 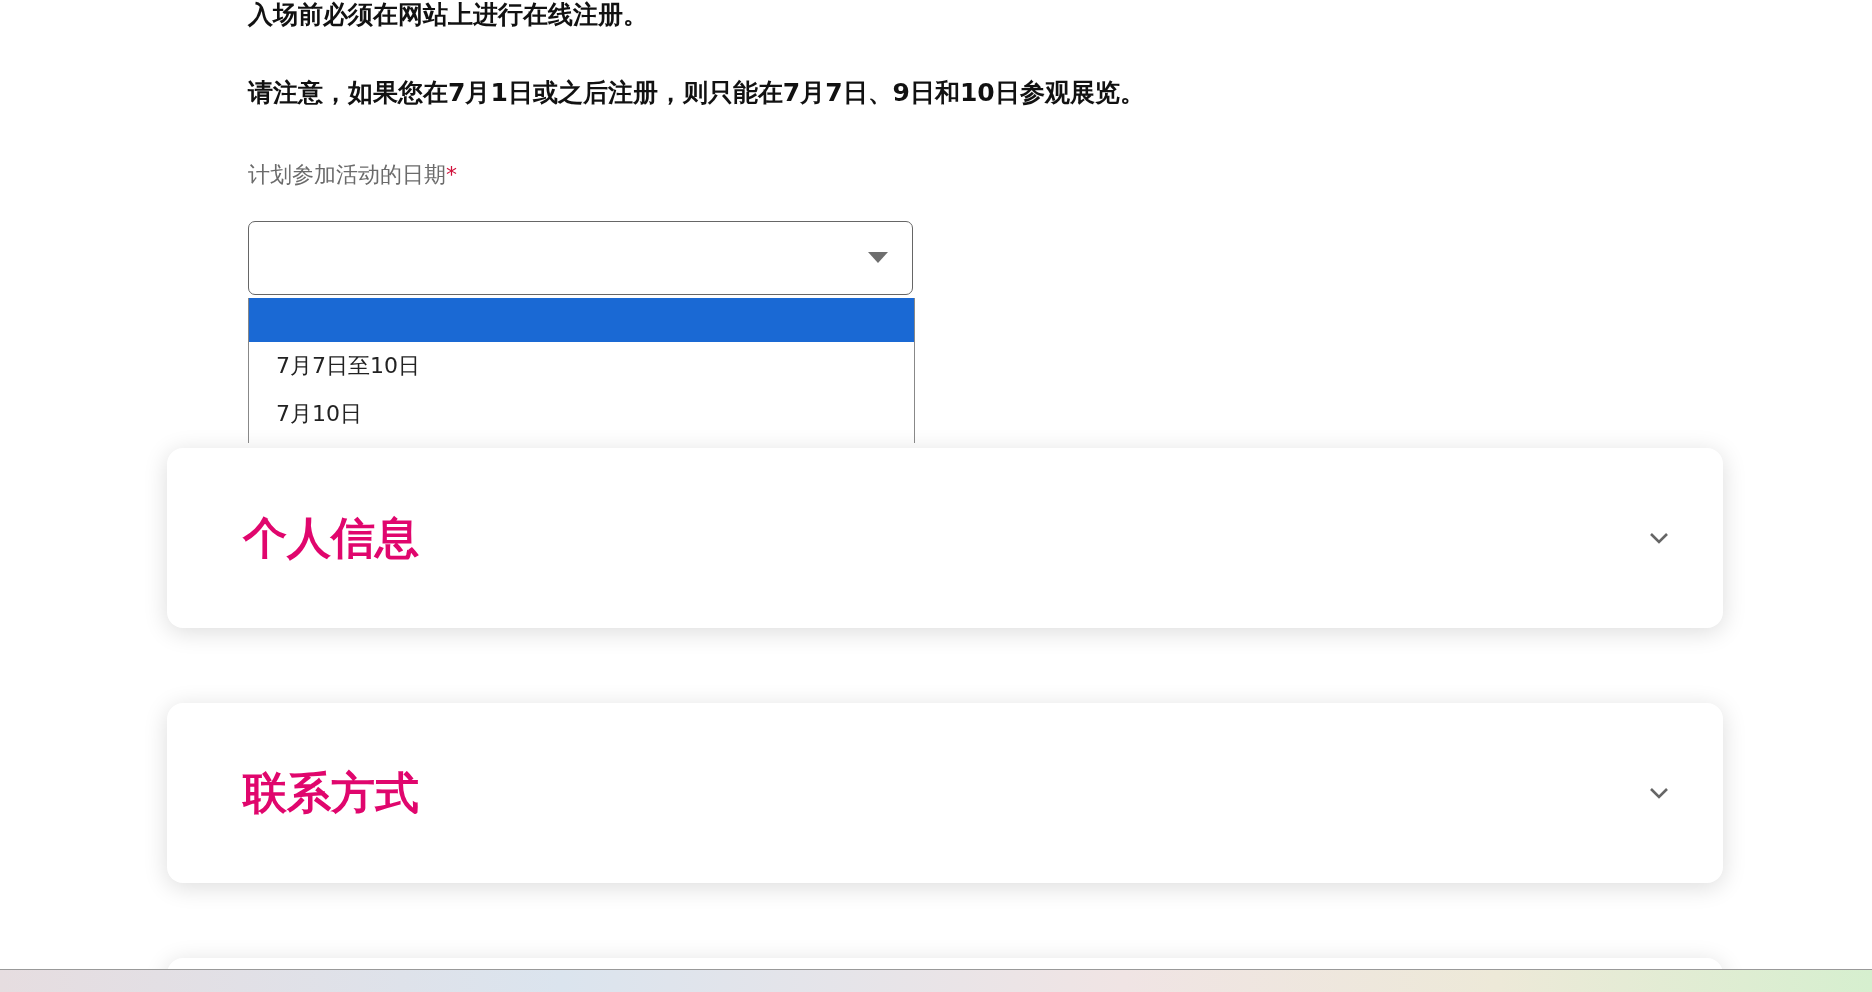 What do you see at coordinates (878, 258) in the screenshot?
I see `caret-icon` at bounding box center [878, 258].